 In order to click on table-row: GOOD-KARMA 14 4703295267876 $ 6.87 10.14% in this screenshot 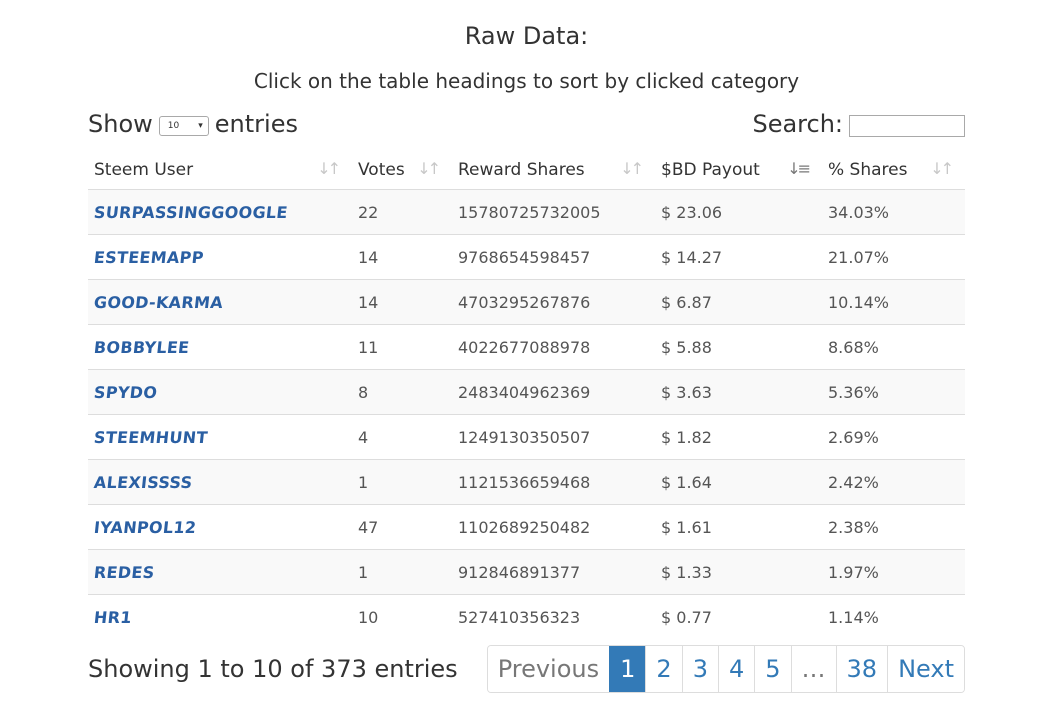, I will do `click(526, 302)`.